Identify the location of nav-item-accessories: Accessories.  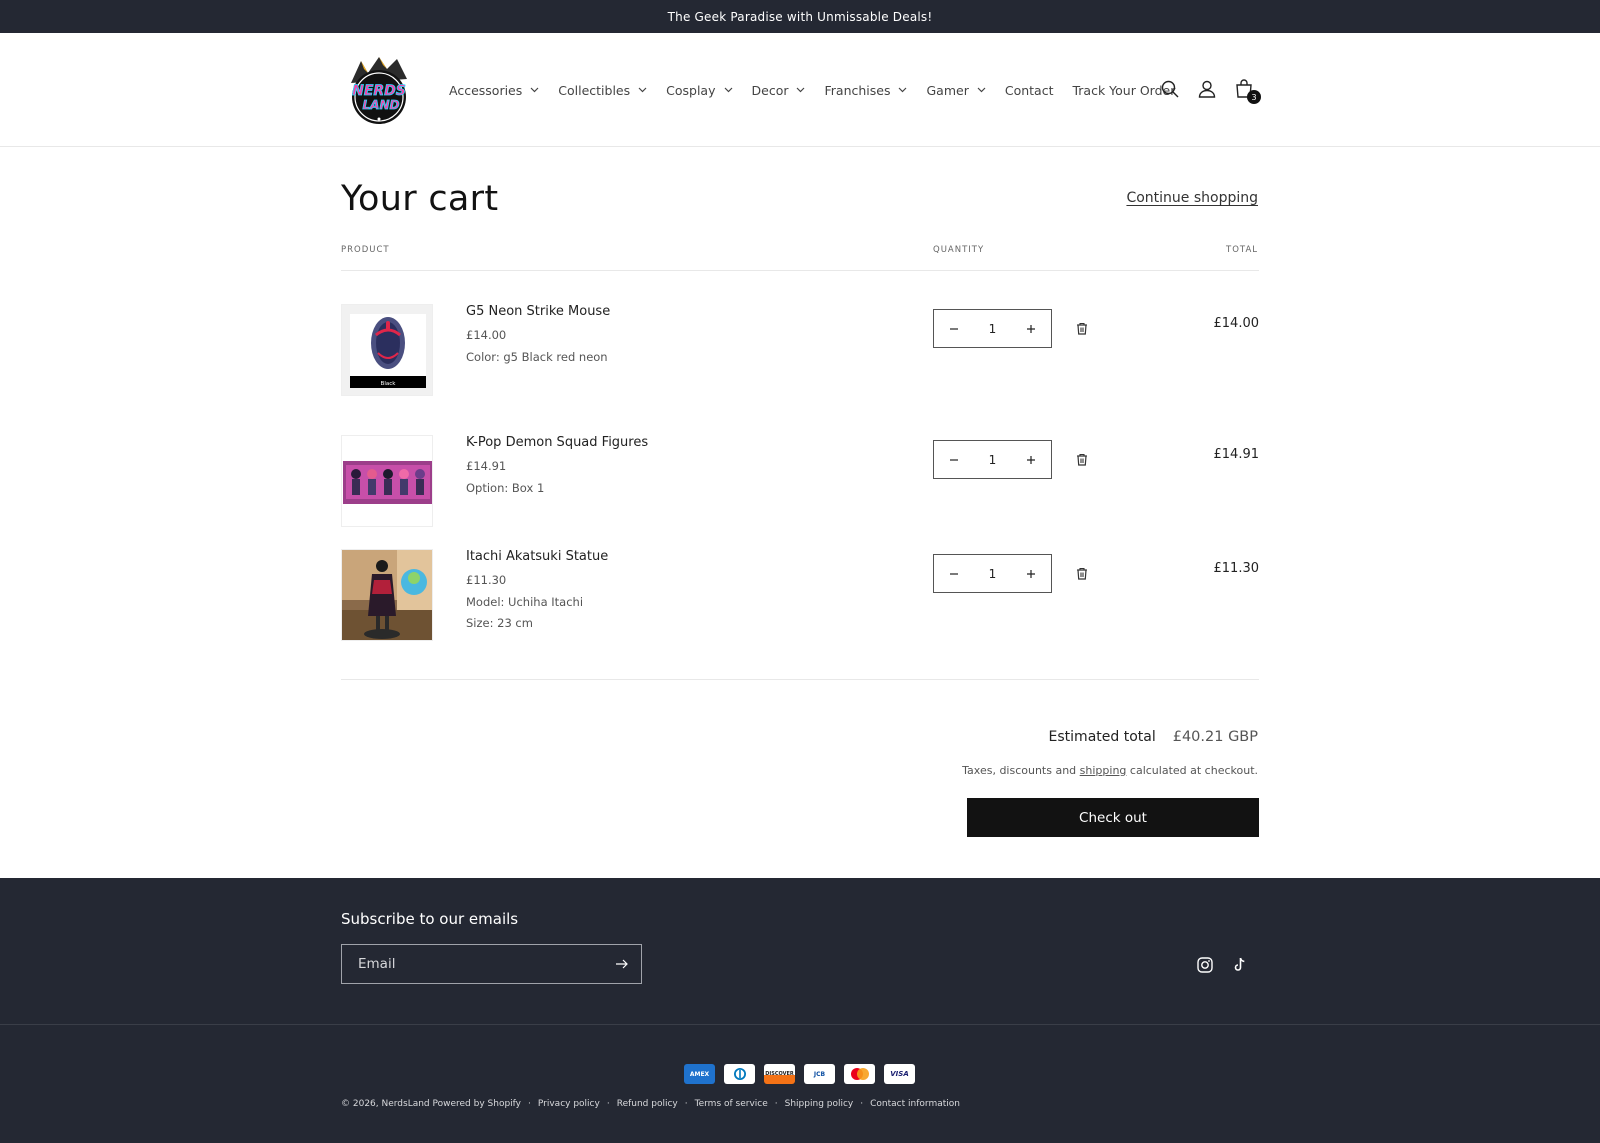
(494, 90).